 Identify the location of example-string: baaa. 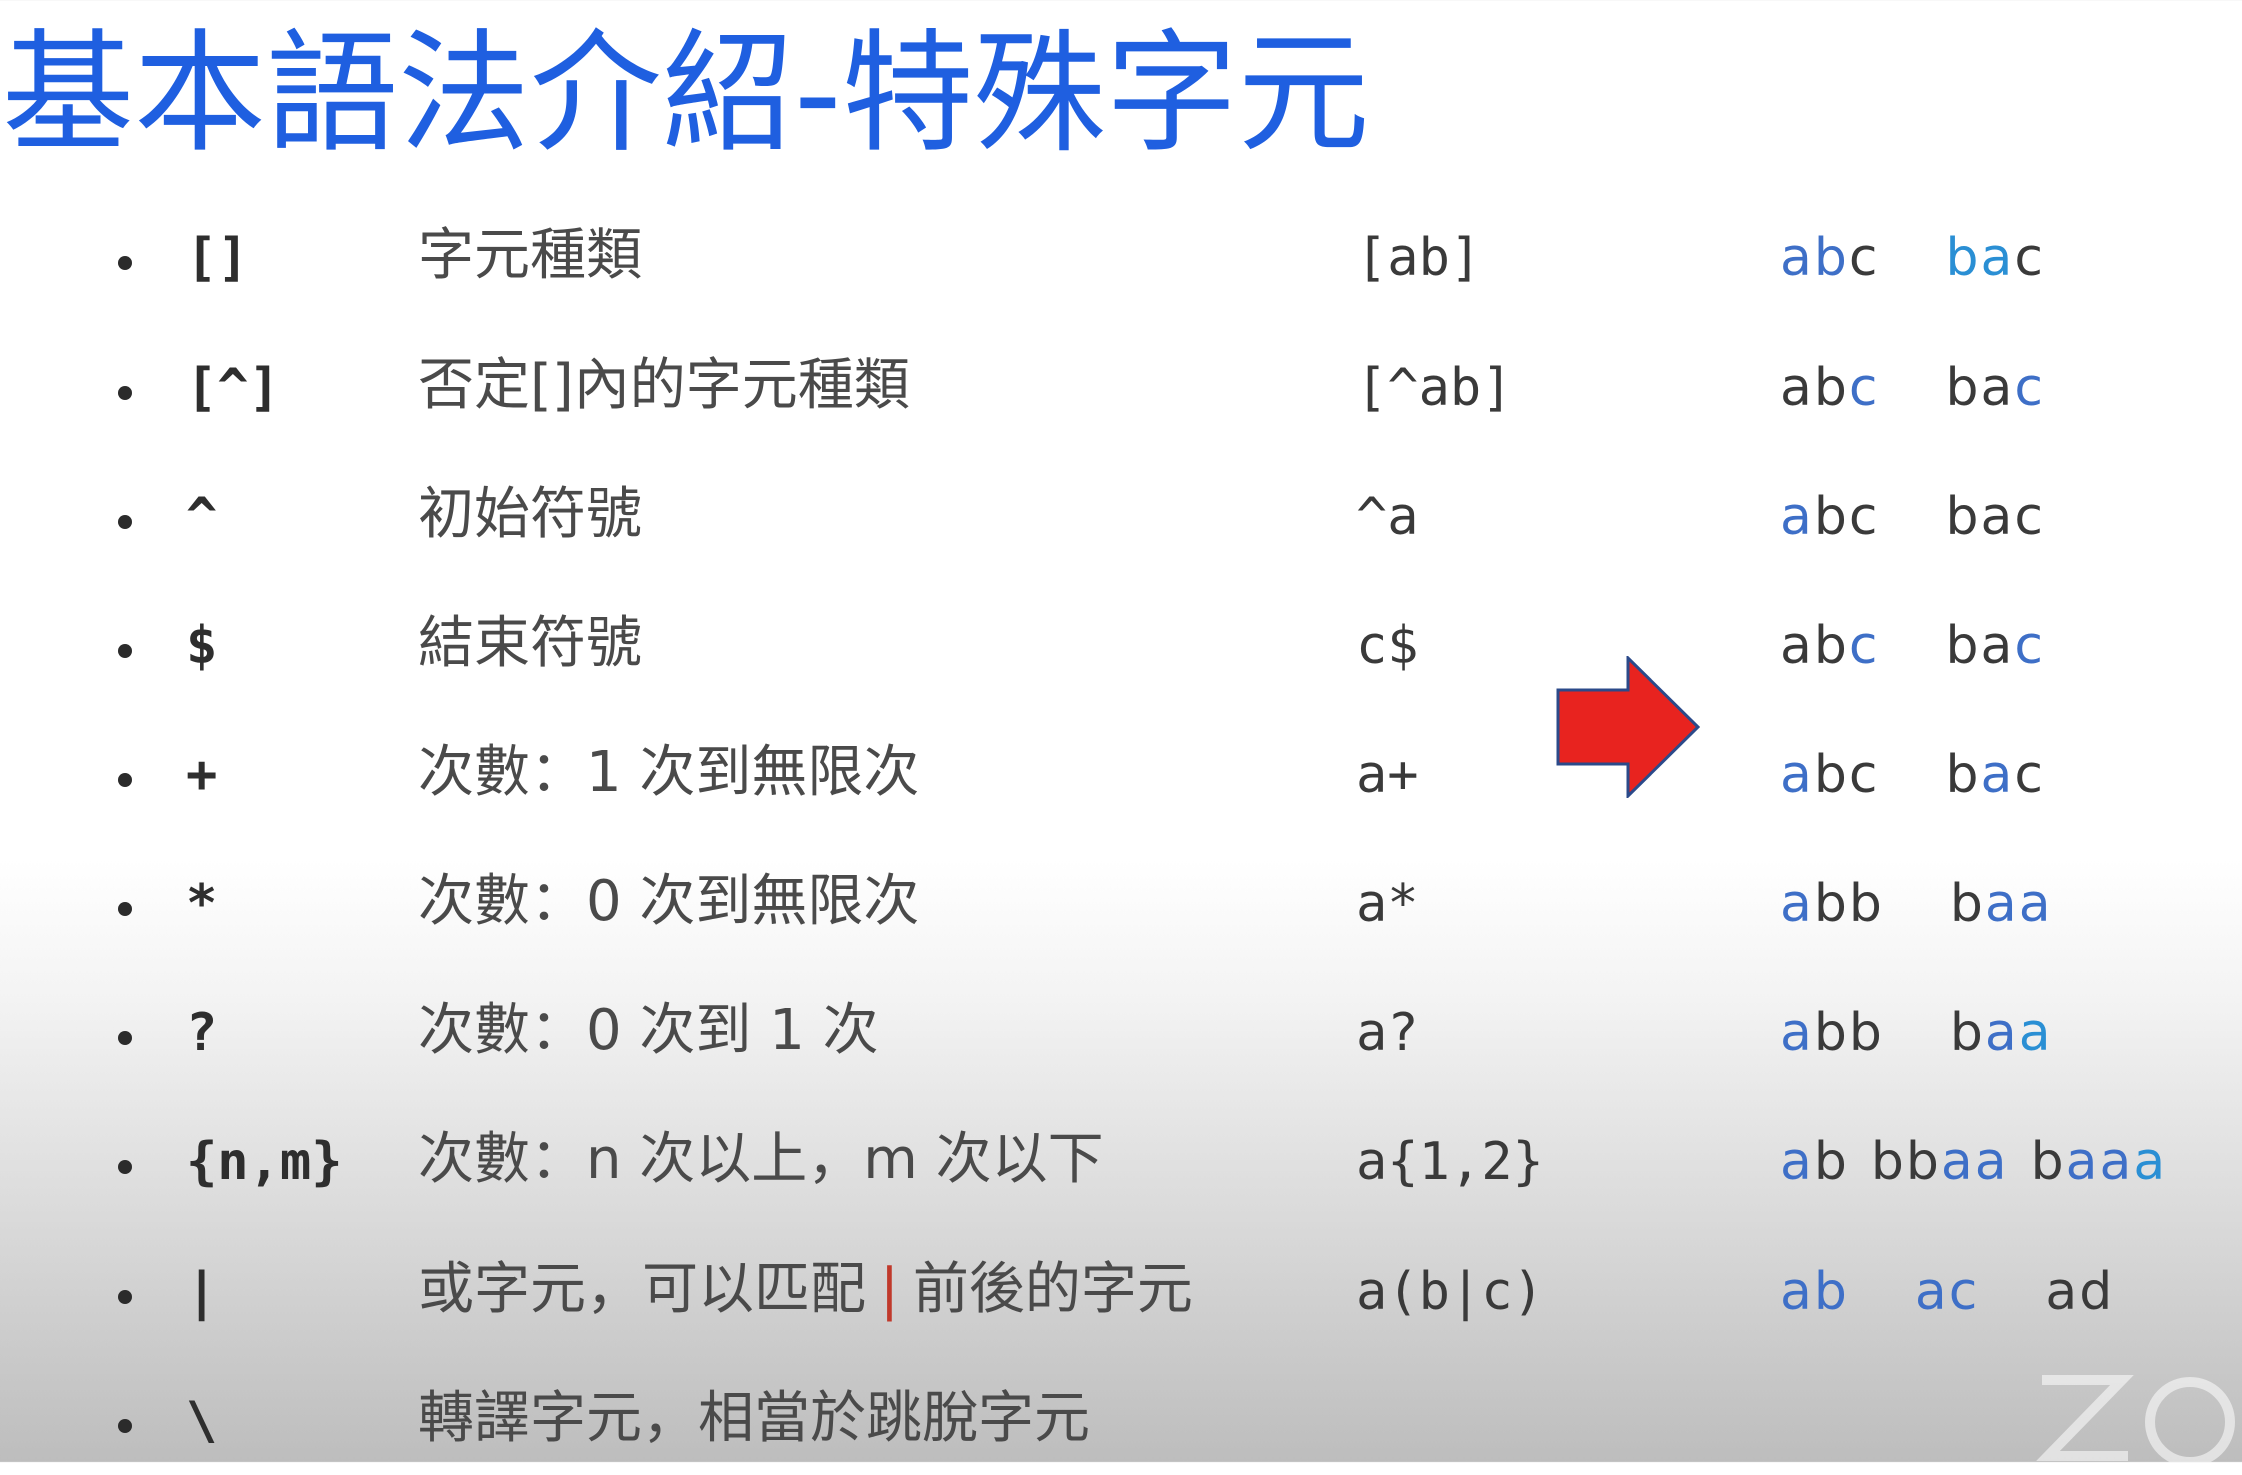
(2099, 1162).